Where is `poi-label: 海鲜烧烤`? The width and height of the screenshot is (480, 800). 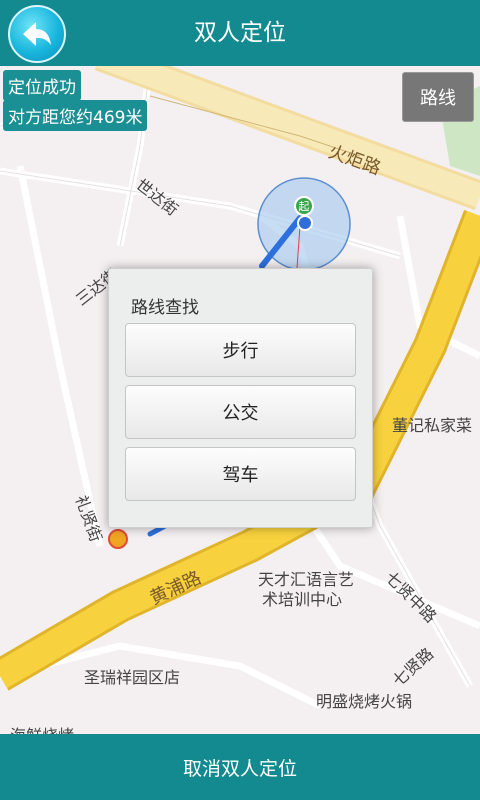
poi-label: 海鲜烧烤 is located at coordinates (42, 728).